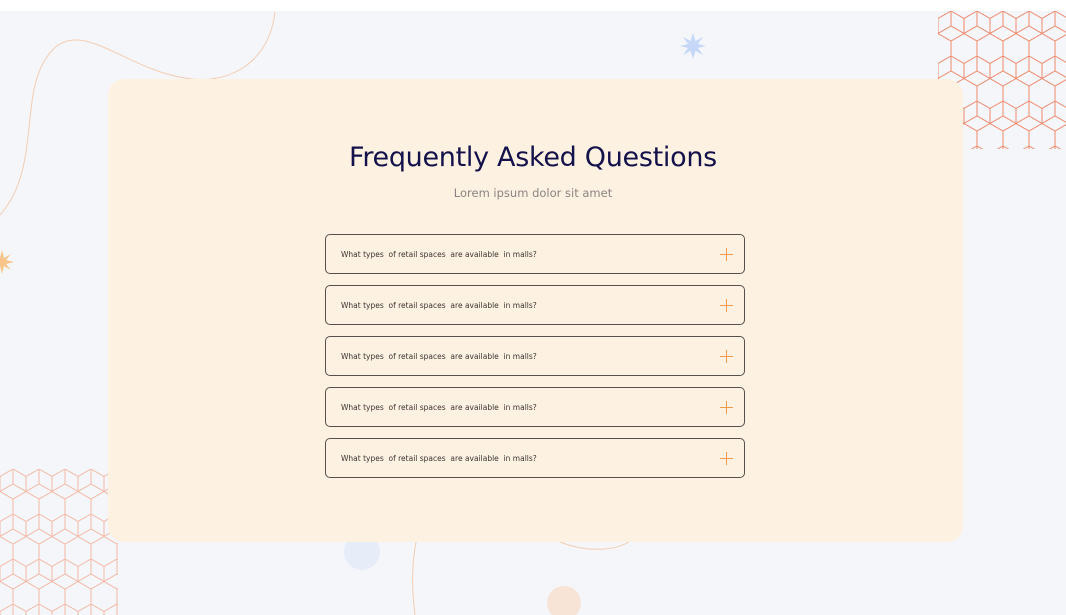 The image size is (1066, 615). Describe the element at coordinates (533, 193) in the screenshot. I see `faq-subtitle: Lorem ipsum dolor sit amet` at that location.